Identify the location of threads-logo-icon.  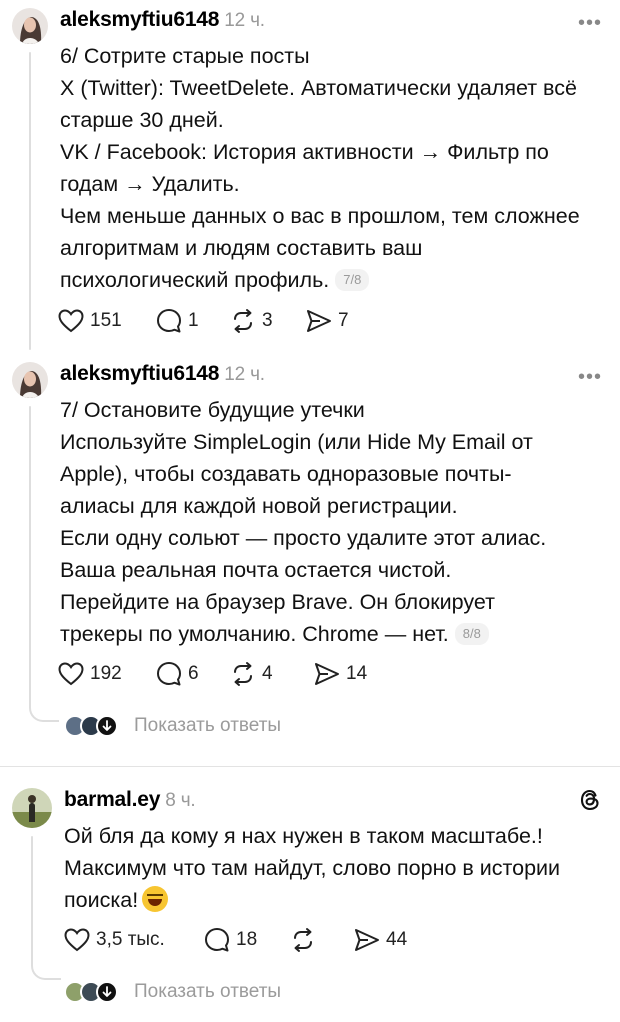
(590, 800).